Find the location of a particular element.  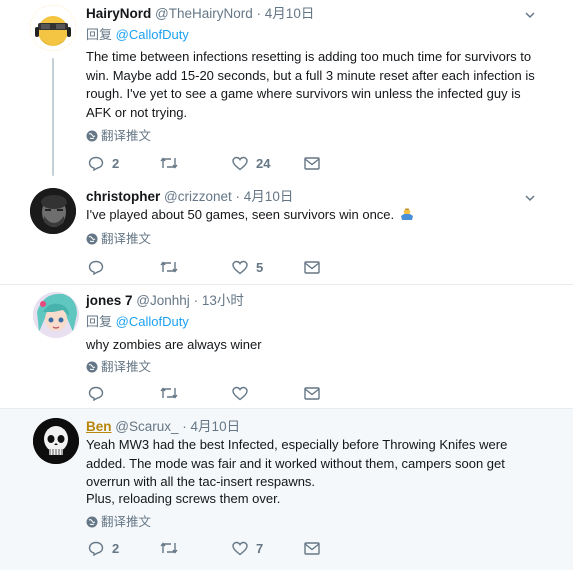

display-name: christopher is located at coordinates (123, 196).